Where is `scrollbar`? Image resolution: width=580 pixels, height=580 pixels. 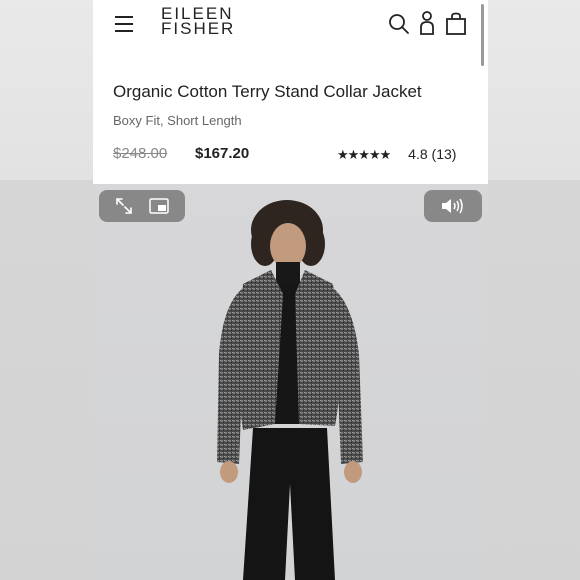
scrollbar is located at coordinates (482, 35).